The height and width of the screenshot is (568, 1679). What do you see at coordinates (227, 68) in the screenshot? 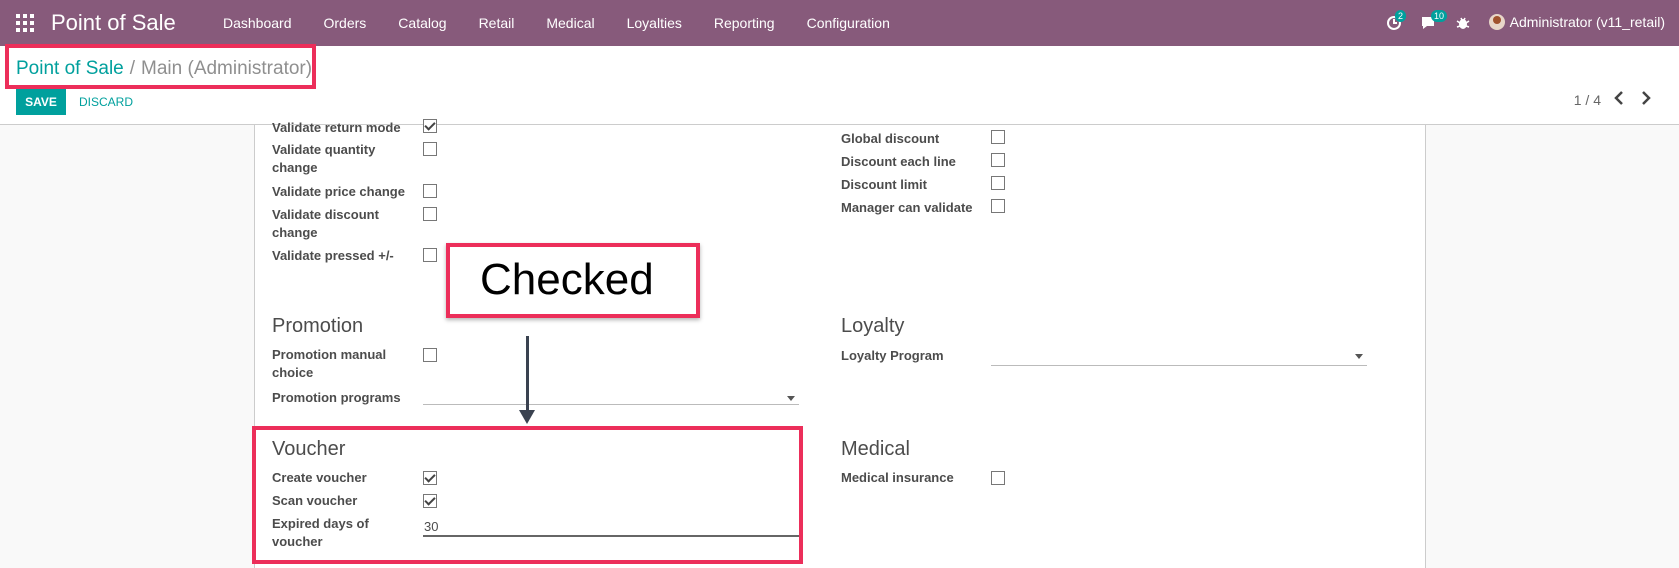
I see `breadcrumb-current: Main (Administrator)` at bounding box center [227, 68].